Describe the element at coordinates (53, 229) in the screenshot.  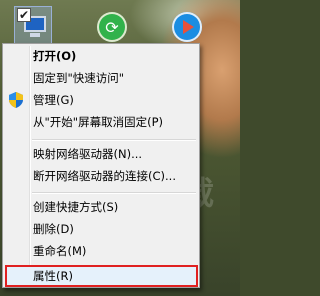
I see `menu-item-delete: 删除(D)` at that location.